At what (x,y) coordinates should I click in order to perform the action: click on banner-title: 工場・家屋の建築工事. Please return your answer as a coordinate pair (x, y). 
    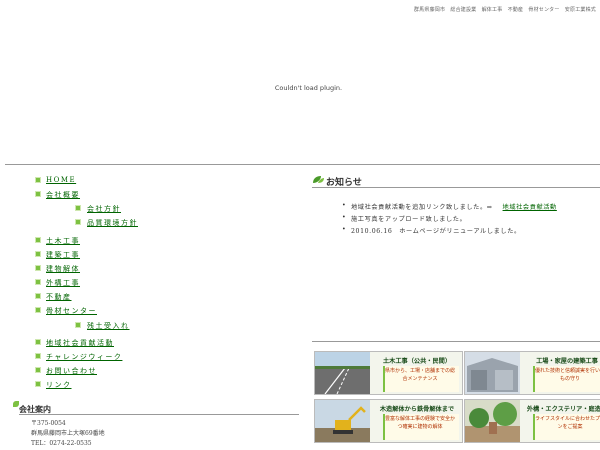
    Looking at the image, I should click on (567, 361).